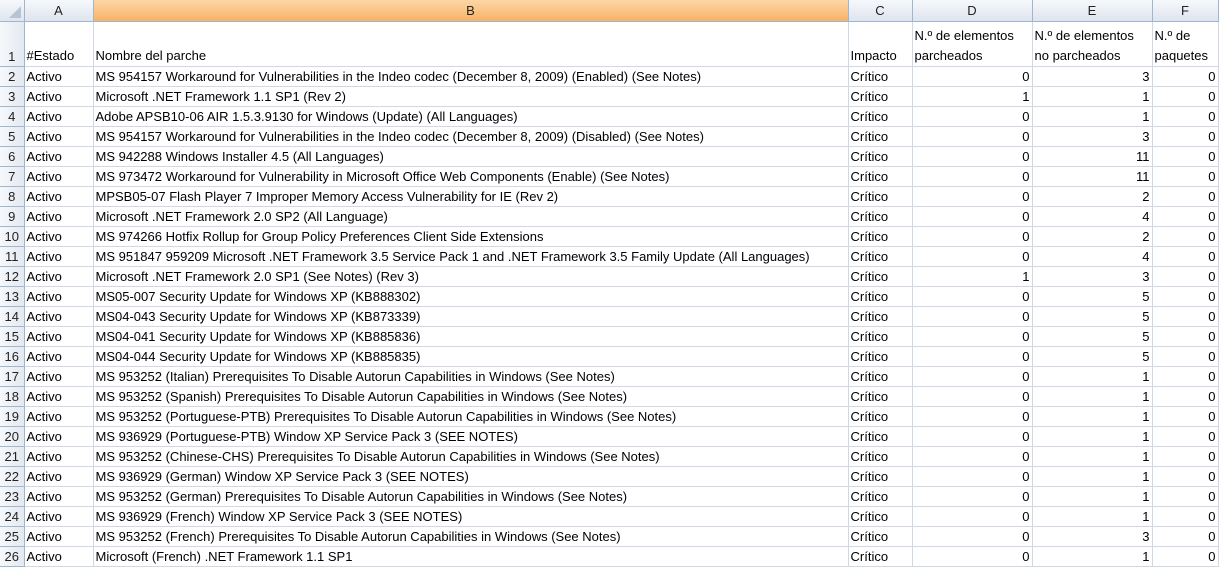 Image resolution: width=1220 pixels, height=568 pixels. I want to click on row-header: 20, so click(12, 436).